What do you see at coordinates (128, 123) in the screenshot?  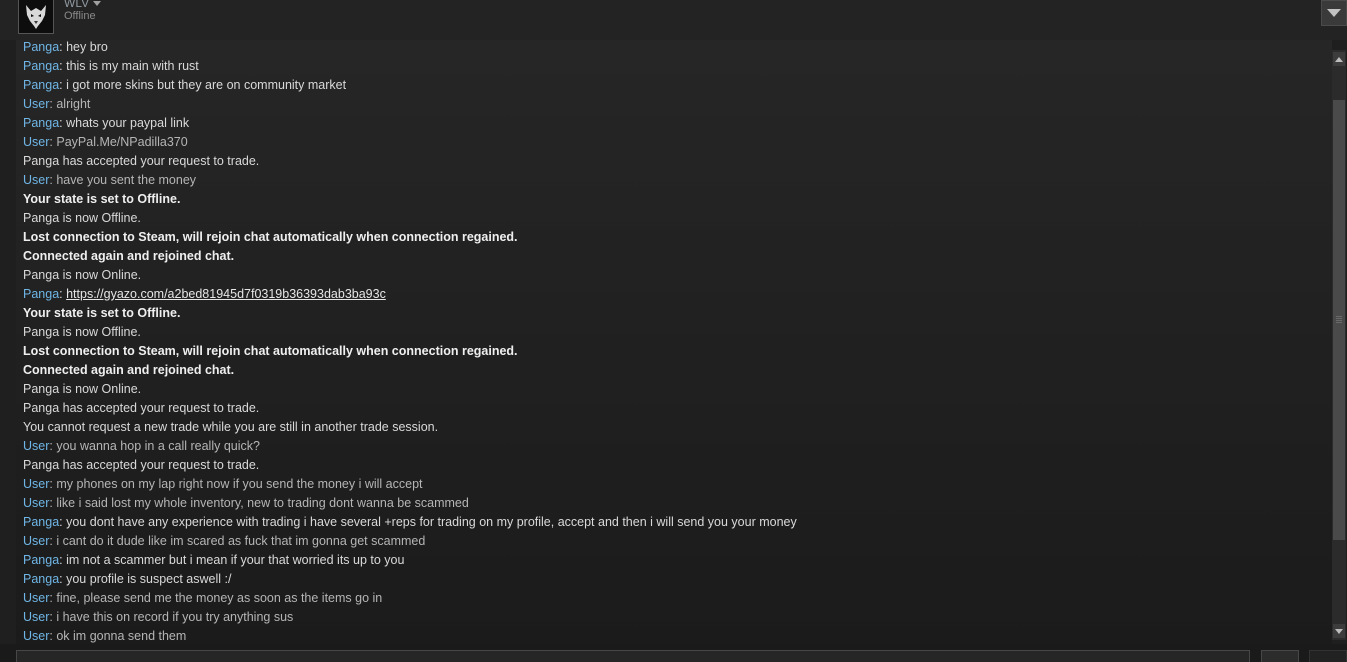 I see `chat-message: whats your paypal link` at bounding box center [128, 123].